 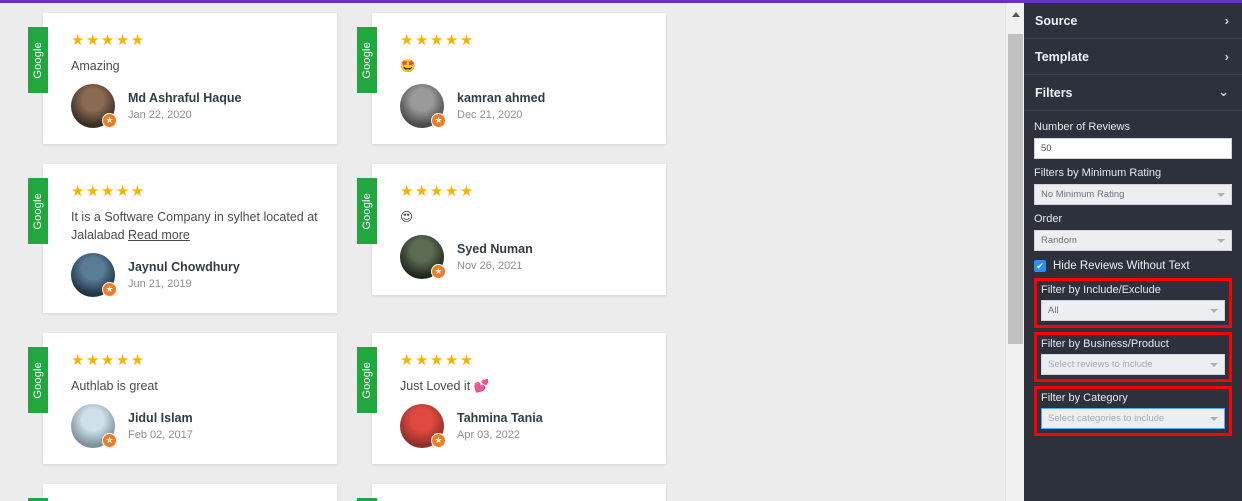 What do you see at coordinates (501, 106) in the screenshot?
I see `author-info: kamran ahmed Dec 21, 2020` at bounding box center [501, 106].